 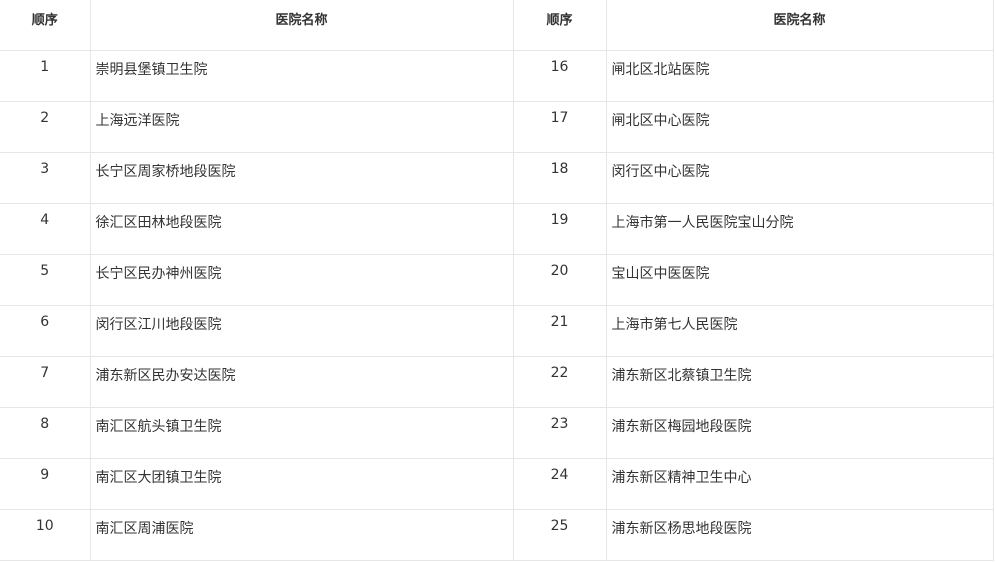 I want to click on table-row: 6 闵行区江川地段医院 21 上海市第七人民医院, so click(x=497, y=331).